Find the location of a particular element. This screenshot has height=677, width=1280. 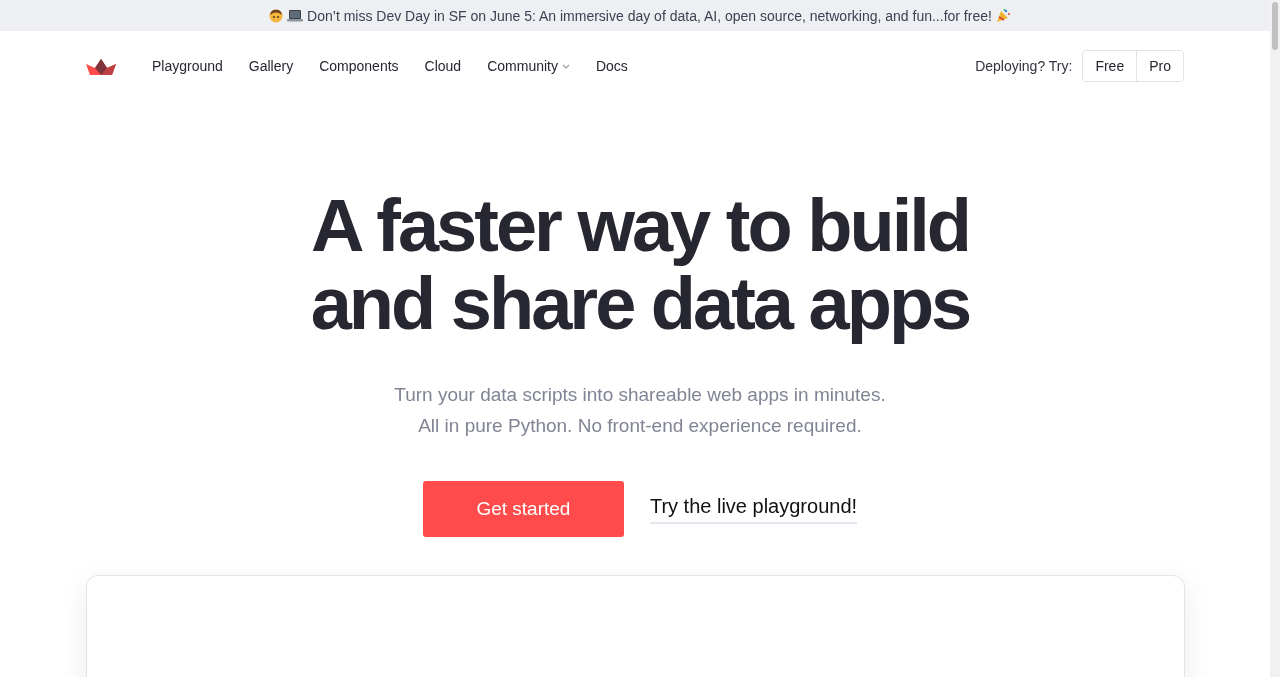

hero-title: A faster way to build and share data apps is located at coordinates (640, 265).